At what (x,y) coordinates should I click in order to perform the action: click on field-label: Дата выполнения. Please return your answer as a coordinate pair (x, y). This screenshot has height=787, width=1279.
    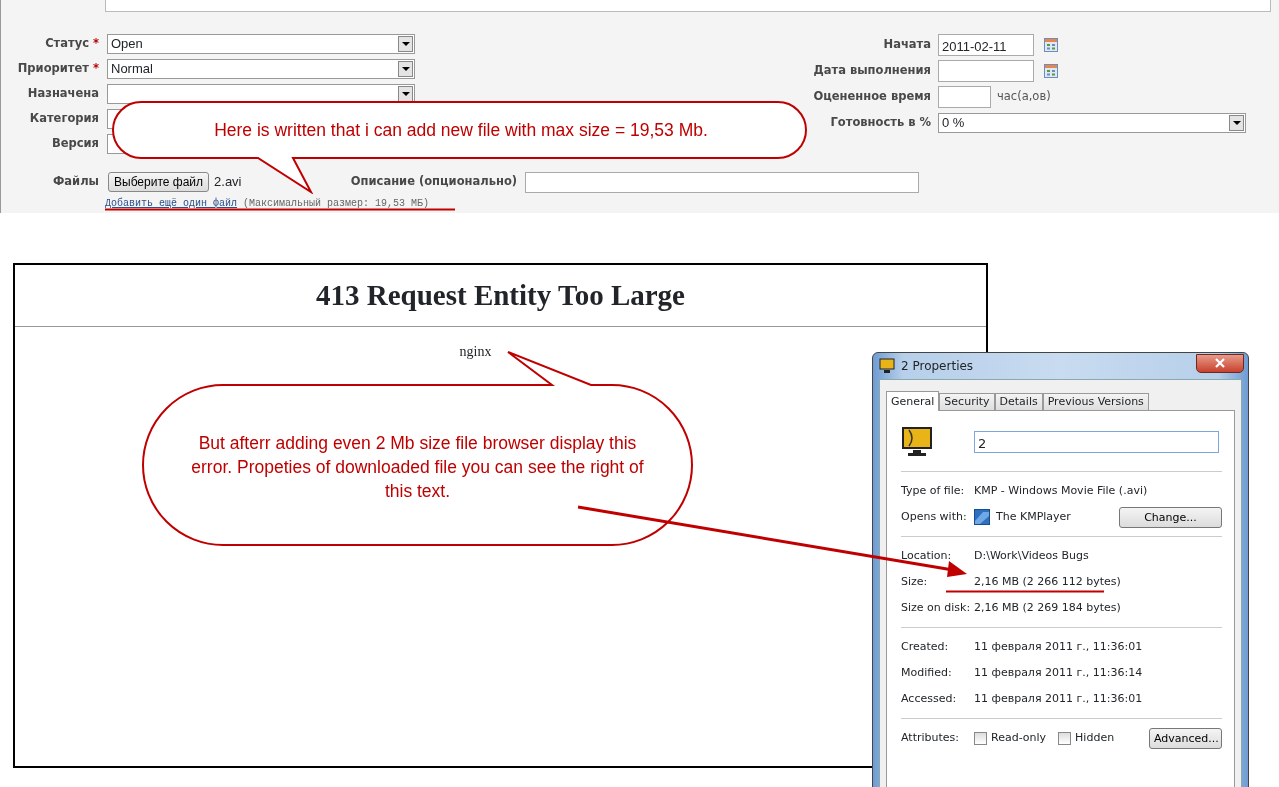
    Looking at the image, I should click on (872, 71).